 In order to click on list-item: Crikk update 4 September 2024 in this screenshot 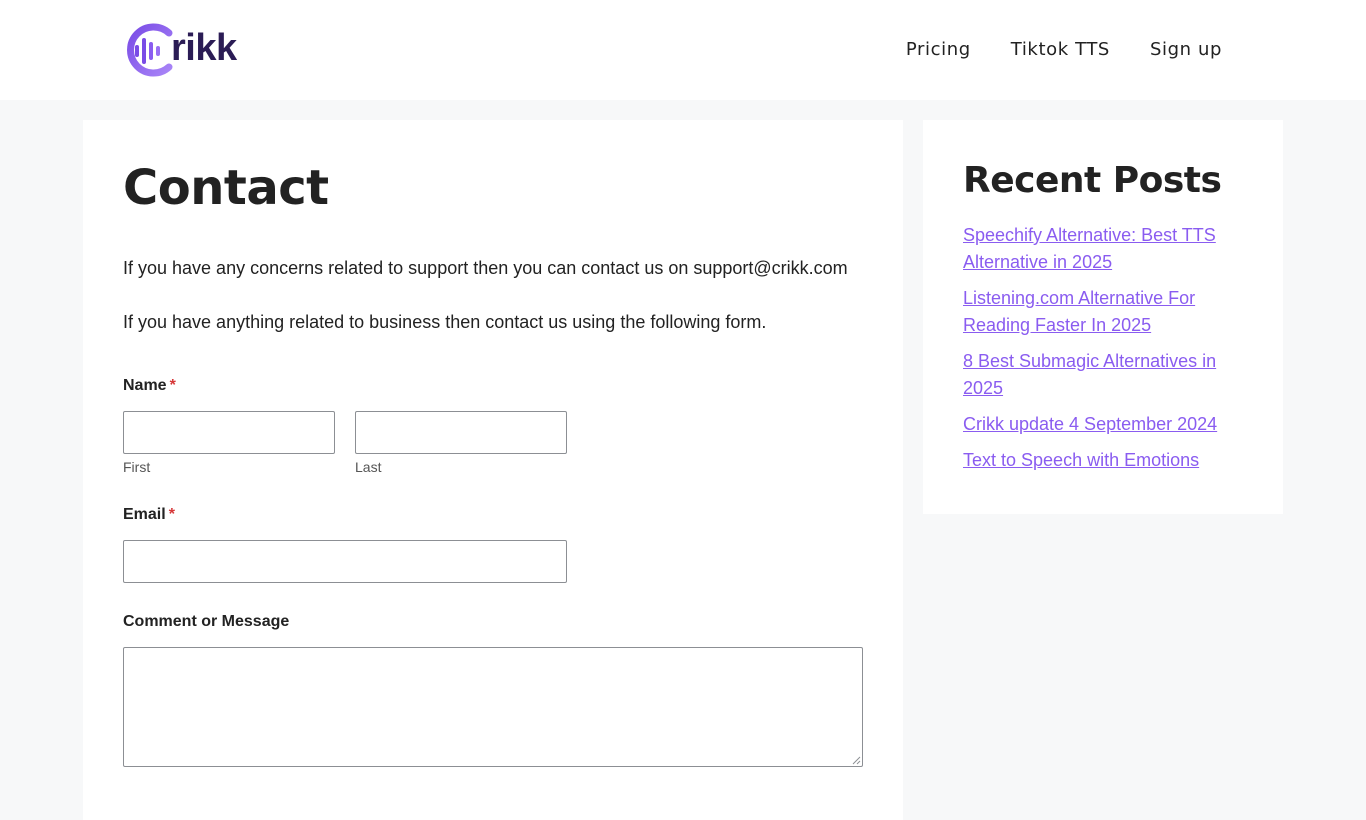, I will do `click(1108, 424)`.